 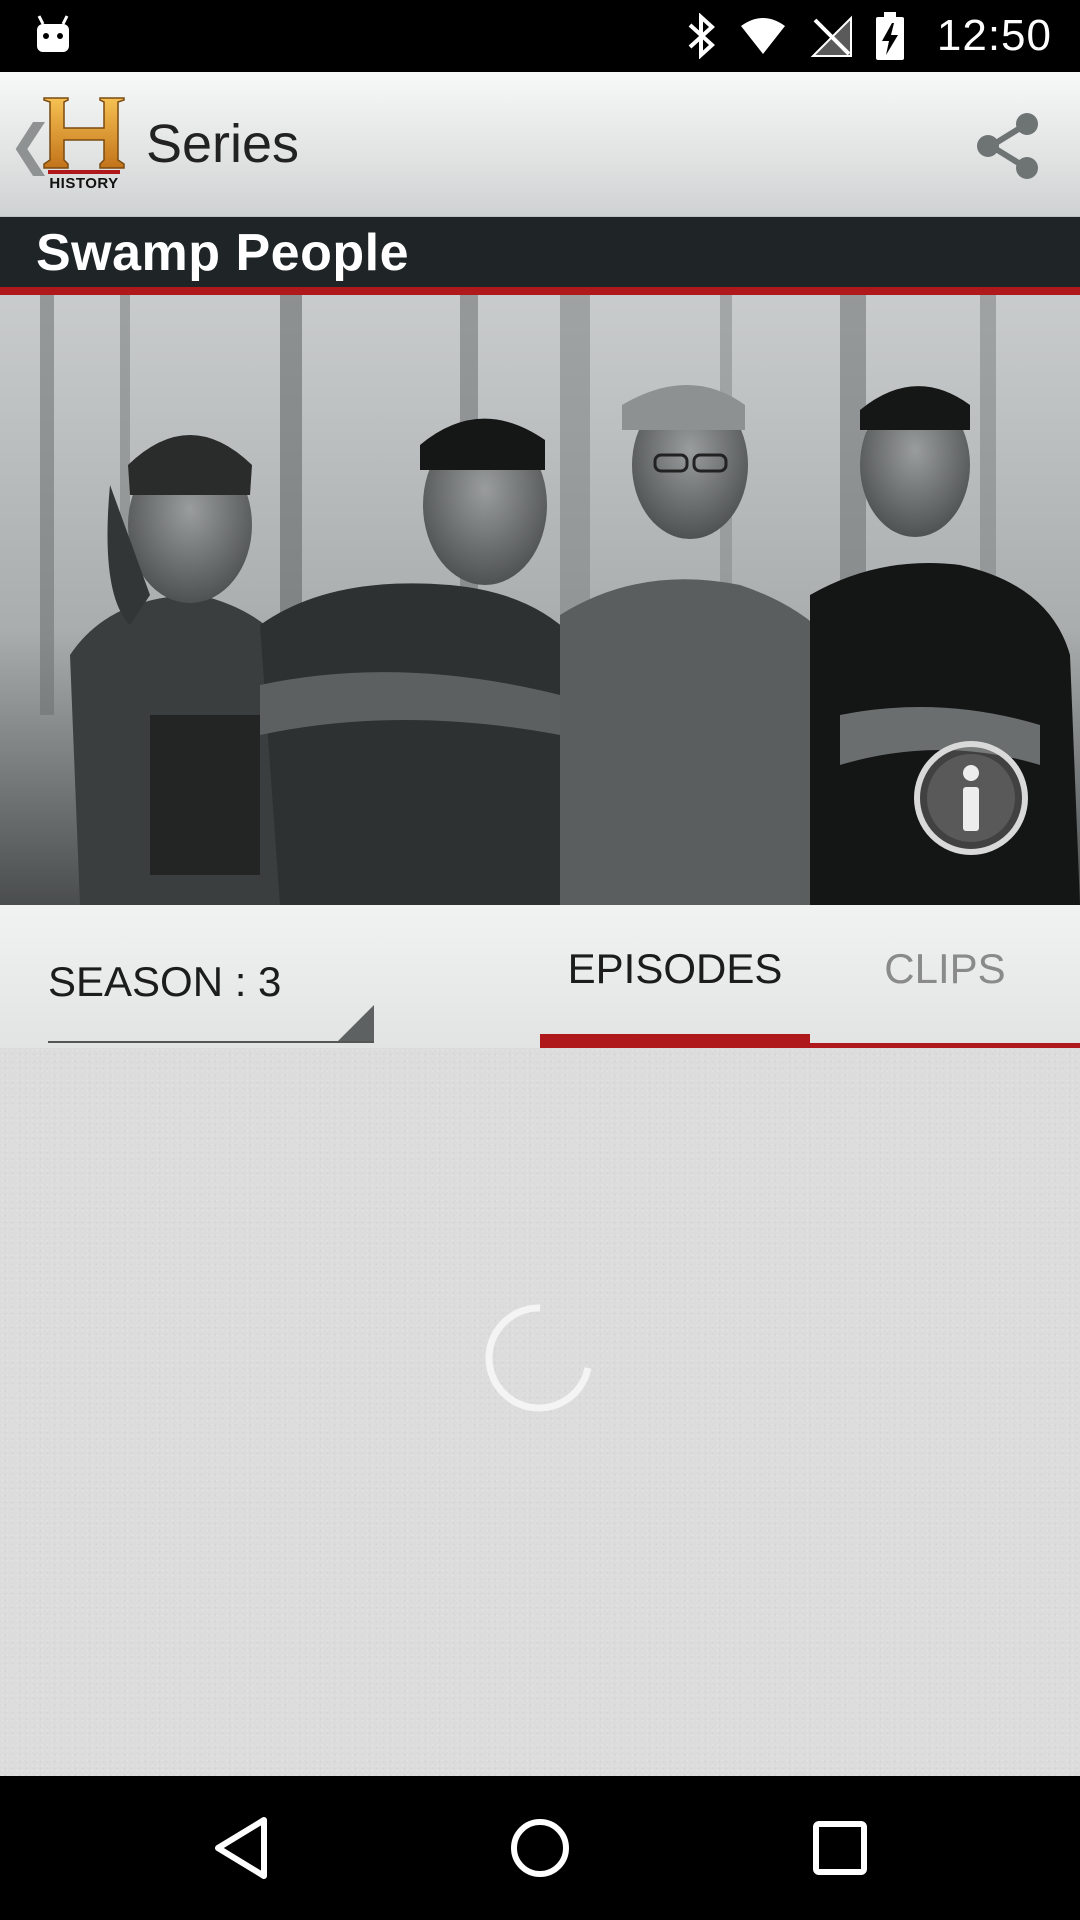 I want to click on tab-clips: CLIPS, so click(x=945, y=976).